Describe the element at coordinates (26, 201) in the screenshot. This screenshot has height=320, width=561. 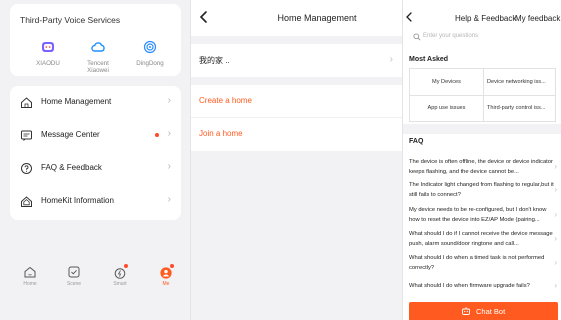
I see `homekit-icon` at that location.